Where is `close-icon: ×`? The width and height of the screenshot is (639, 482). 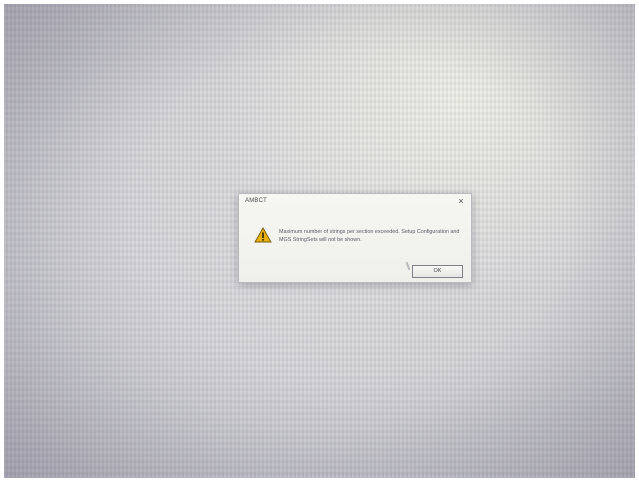
close-icon: × is located at coordinates (461, 201).